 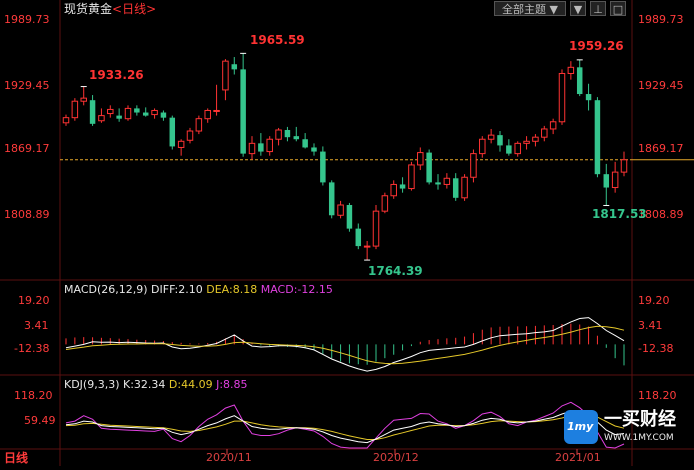 I want to click on indicator-button: ⊥, so click(x=598, y=8).